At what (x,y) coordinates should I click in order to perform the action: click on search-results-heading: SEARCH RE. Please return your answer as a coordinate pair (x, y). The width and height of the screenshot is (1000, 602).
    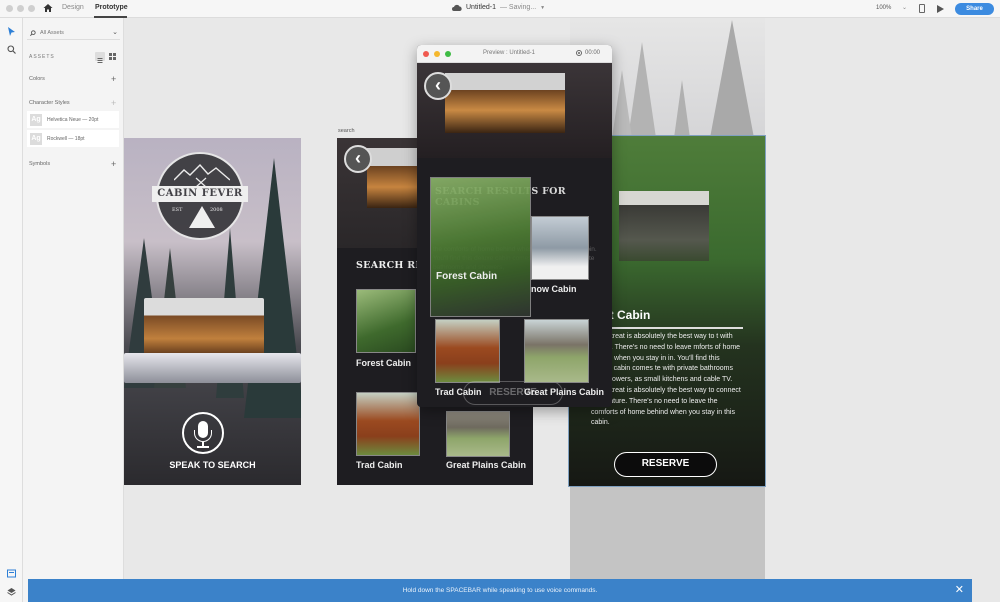
    Looking at the image, I should click on (390, 265).